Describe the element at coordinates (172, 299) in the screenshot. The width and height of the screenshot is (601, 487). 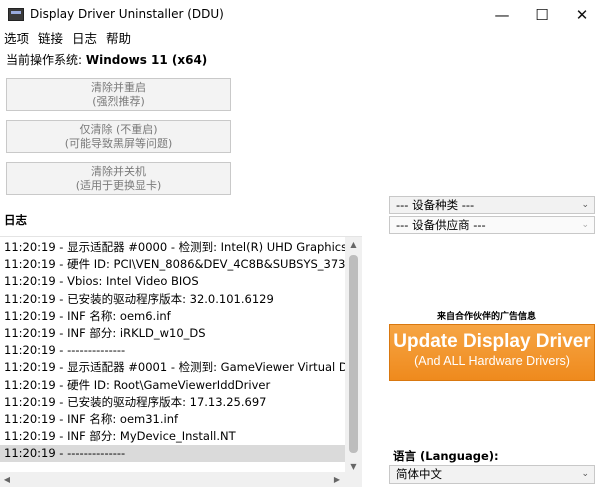
I see `log-line: 11:20:19 - 已安装的驱动程序版本: 32.0.101.6129` at that location.